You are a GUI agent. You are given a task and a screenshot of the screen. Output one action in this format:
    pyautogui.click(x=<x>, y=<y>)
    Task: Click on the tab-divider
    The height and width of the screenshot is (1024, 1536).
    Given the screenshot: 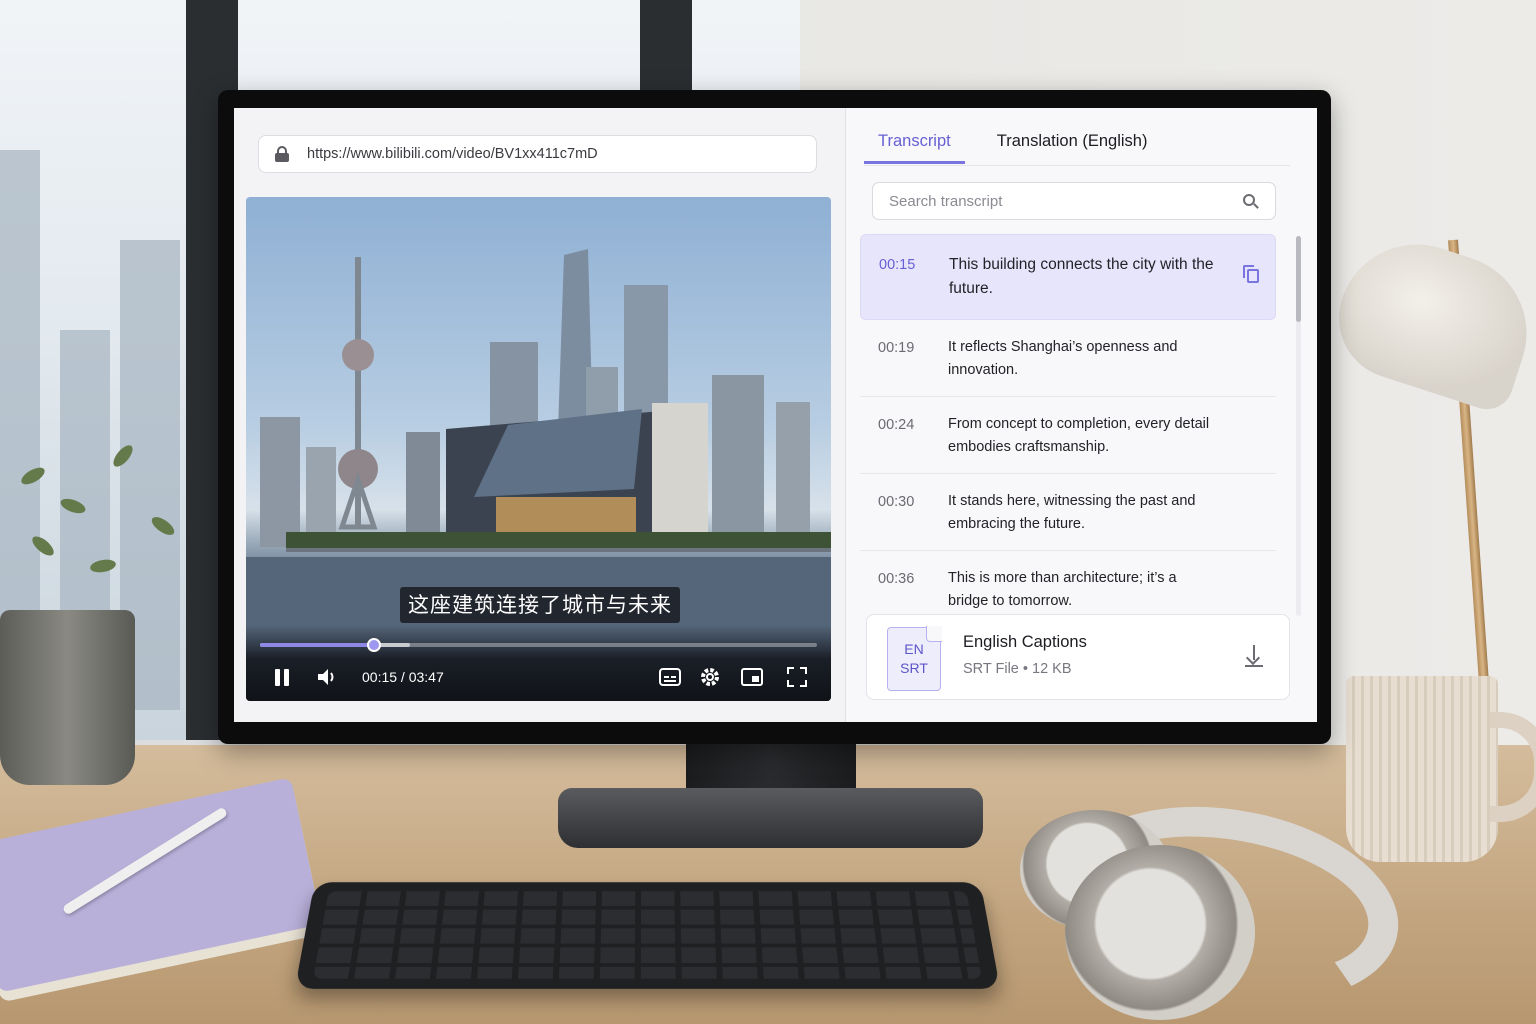 What is the action you would take?
    pyautogui.click(x=1077, y=165)
    